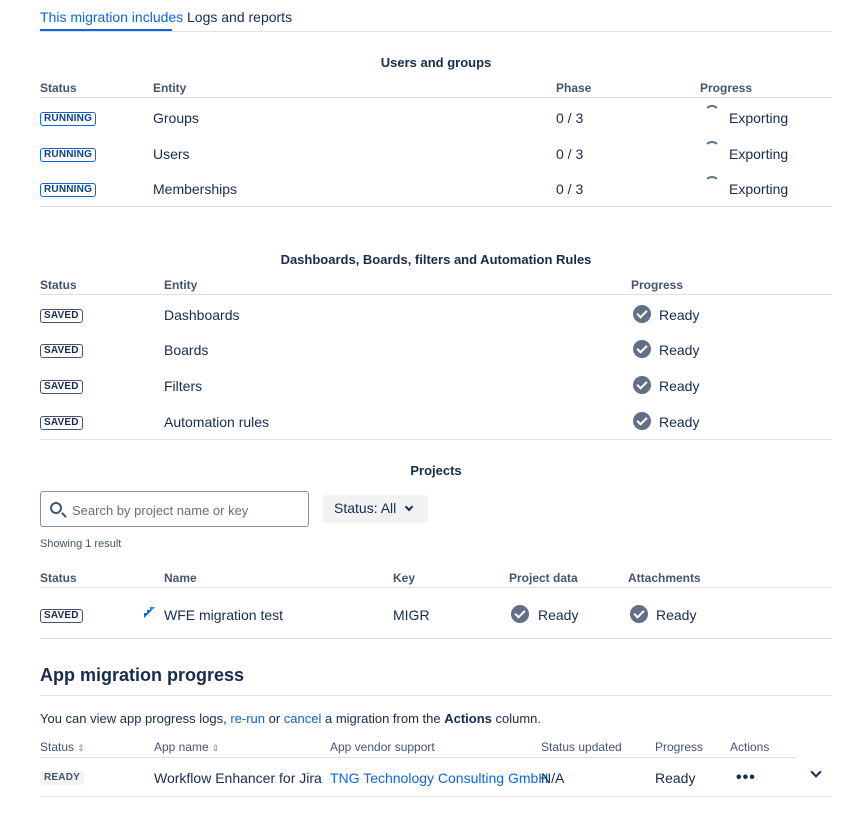  Describe the element at coordinates (58, 88) in the screenshot. I see `ug-status-header: Status` at that location.